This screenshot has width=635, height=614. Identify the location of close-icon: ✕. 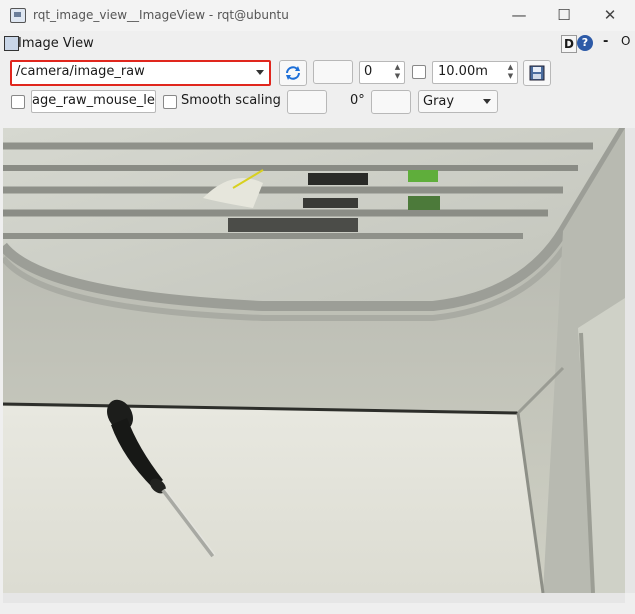
(610, 15).